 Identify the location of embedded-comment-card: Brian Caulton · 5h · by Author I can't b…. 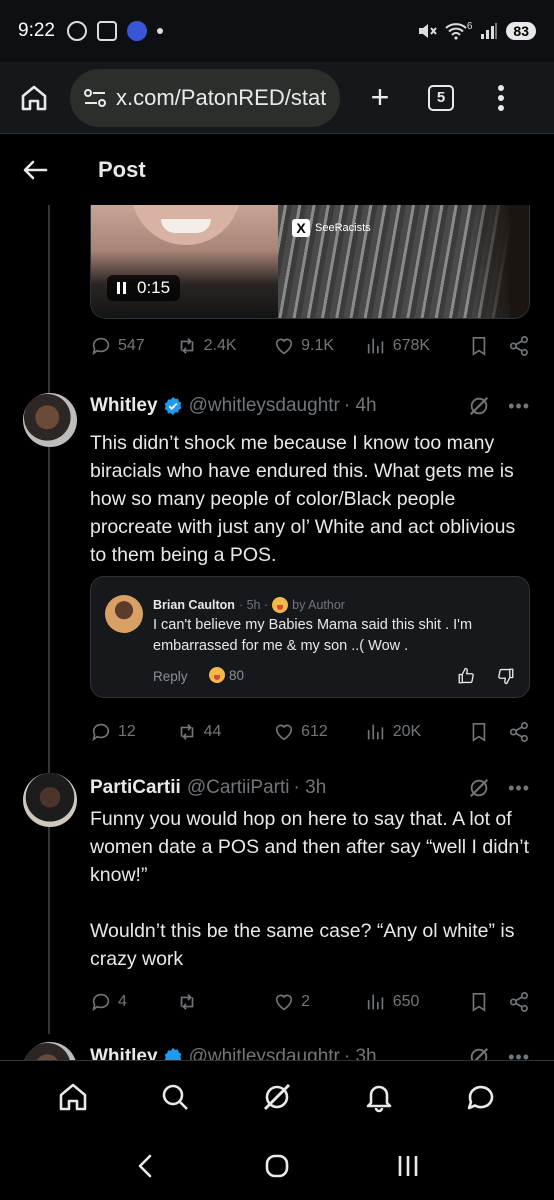
(310, 637).